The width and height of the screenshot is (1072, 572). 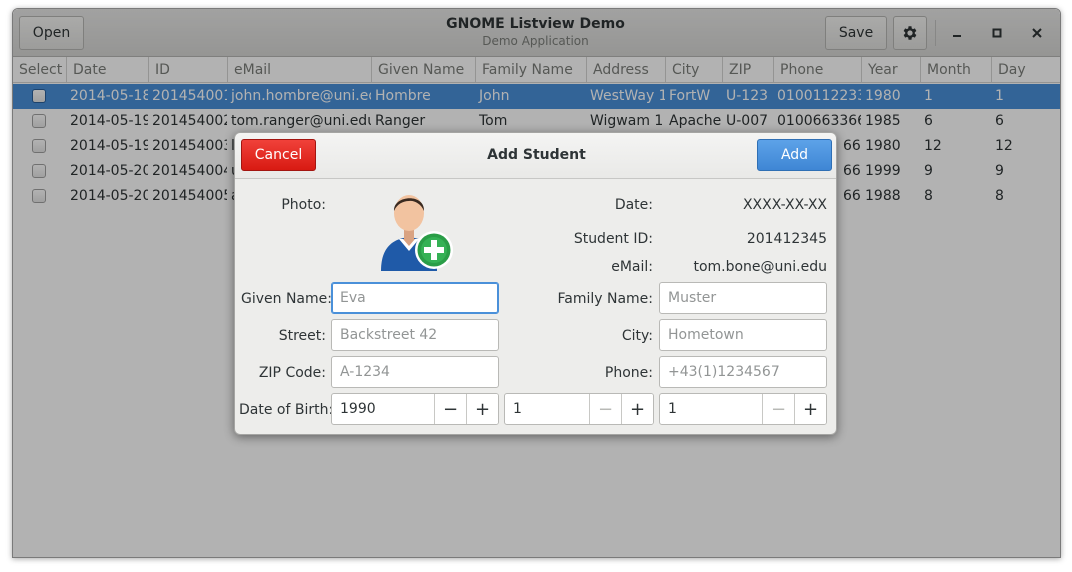 What do you see at coordinates (633, 205) in the screenshot?
I see `date-label: Date:` at bounding box center [633, 205].